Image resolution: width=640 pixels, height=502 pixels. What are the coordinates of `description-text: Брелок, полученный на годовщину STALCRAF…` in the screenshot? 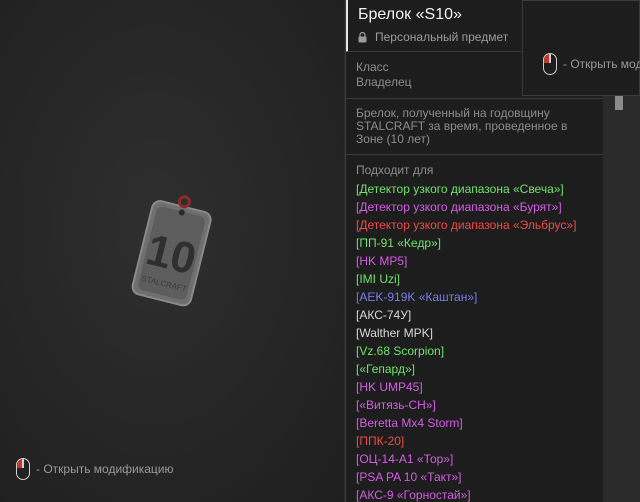 It's located at (462, 126).